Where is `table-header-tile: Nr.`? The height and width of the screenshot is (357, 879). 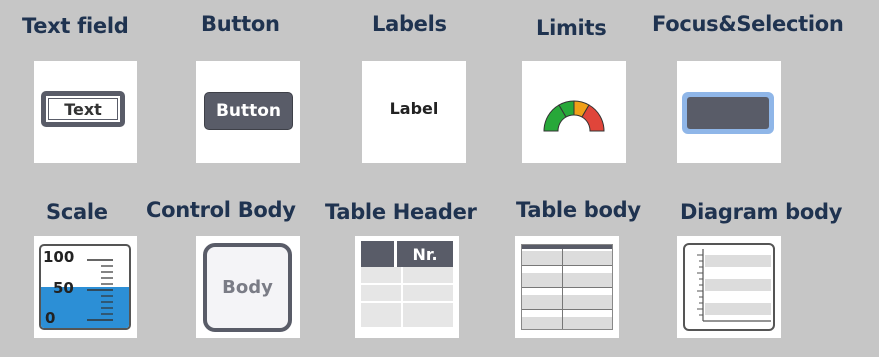
table-header-tile: Nr. is located at coordinates (407, 287).